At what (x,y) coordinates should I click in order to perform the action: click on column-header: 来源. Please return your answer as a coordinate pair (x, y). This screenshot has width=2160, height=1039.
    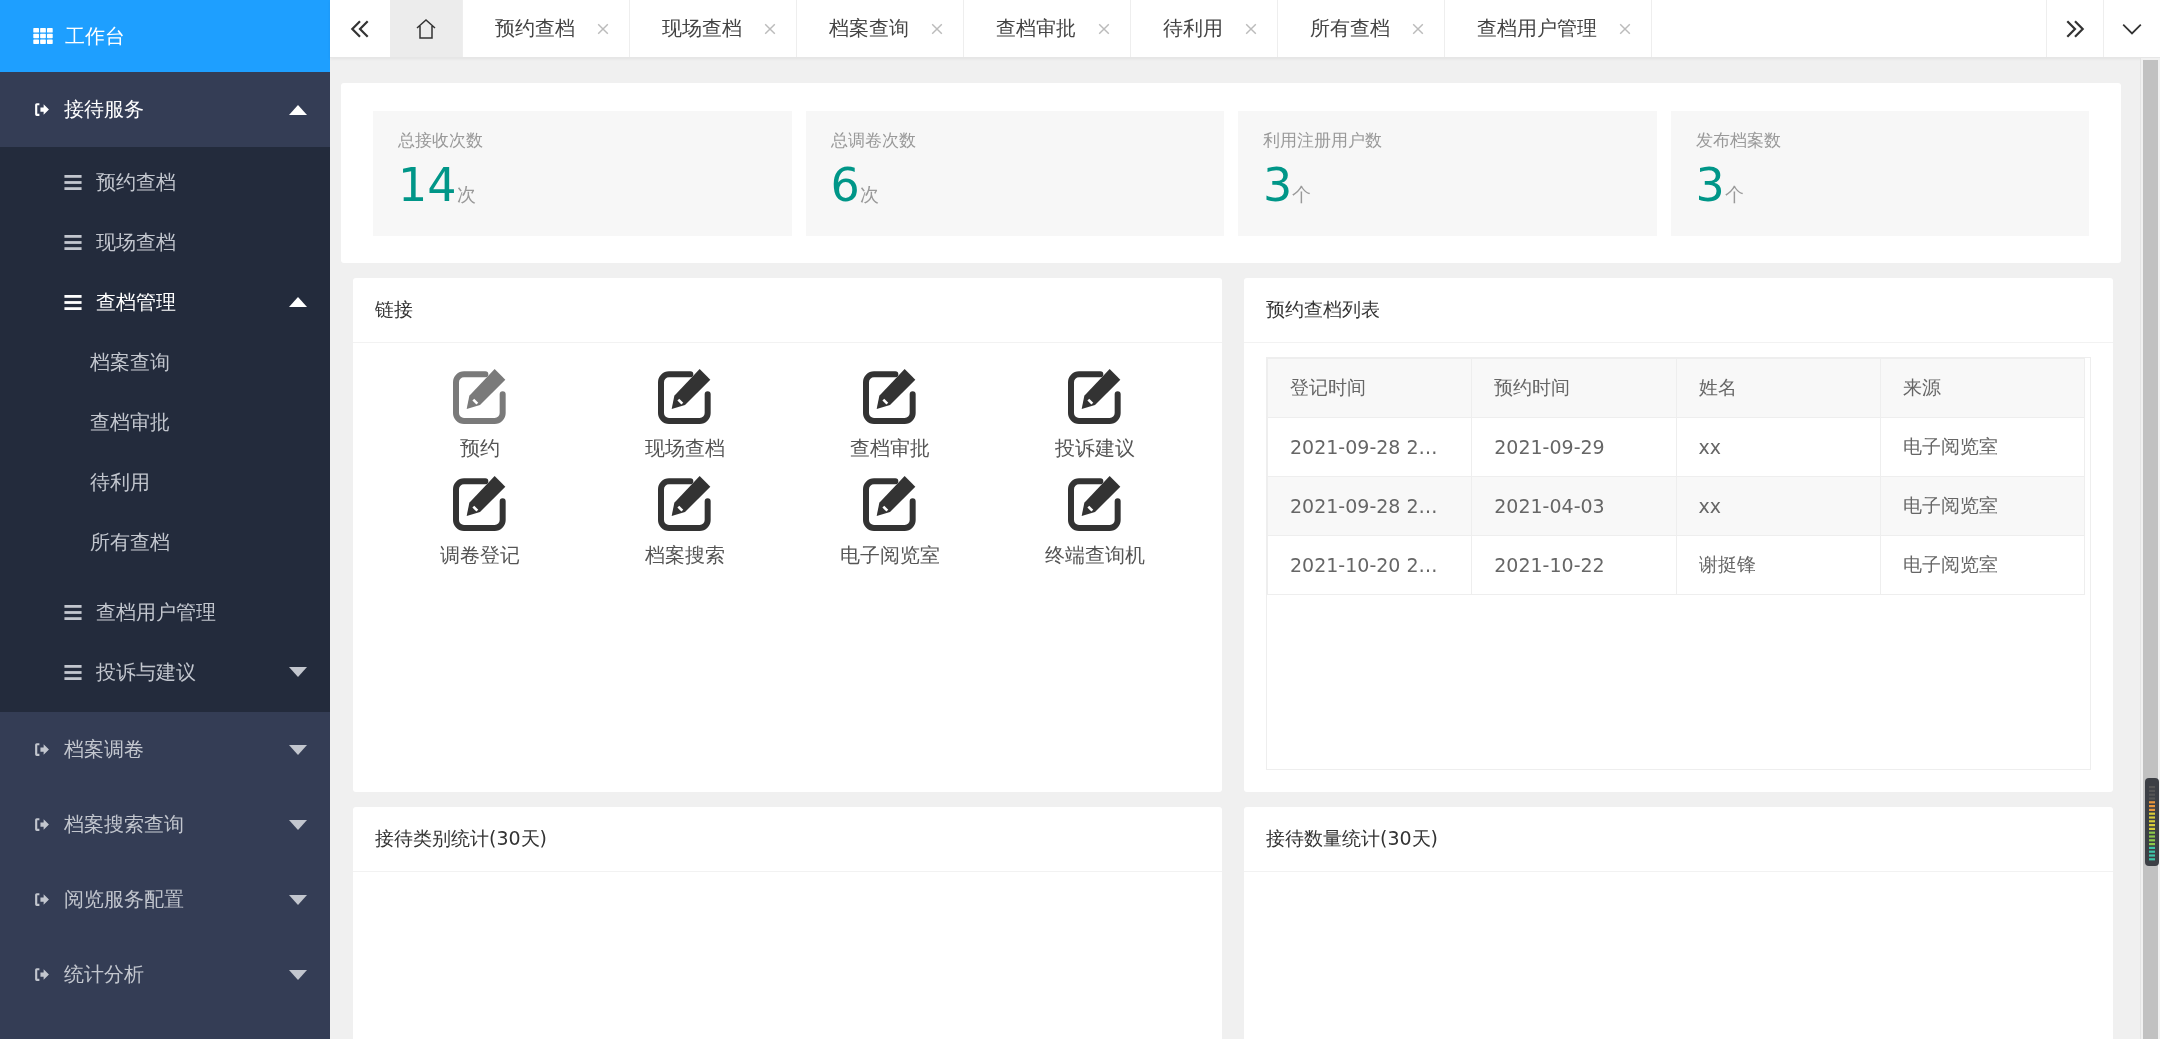
    Looking at the image, I should click on (1982, 388).